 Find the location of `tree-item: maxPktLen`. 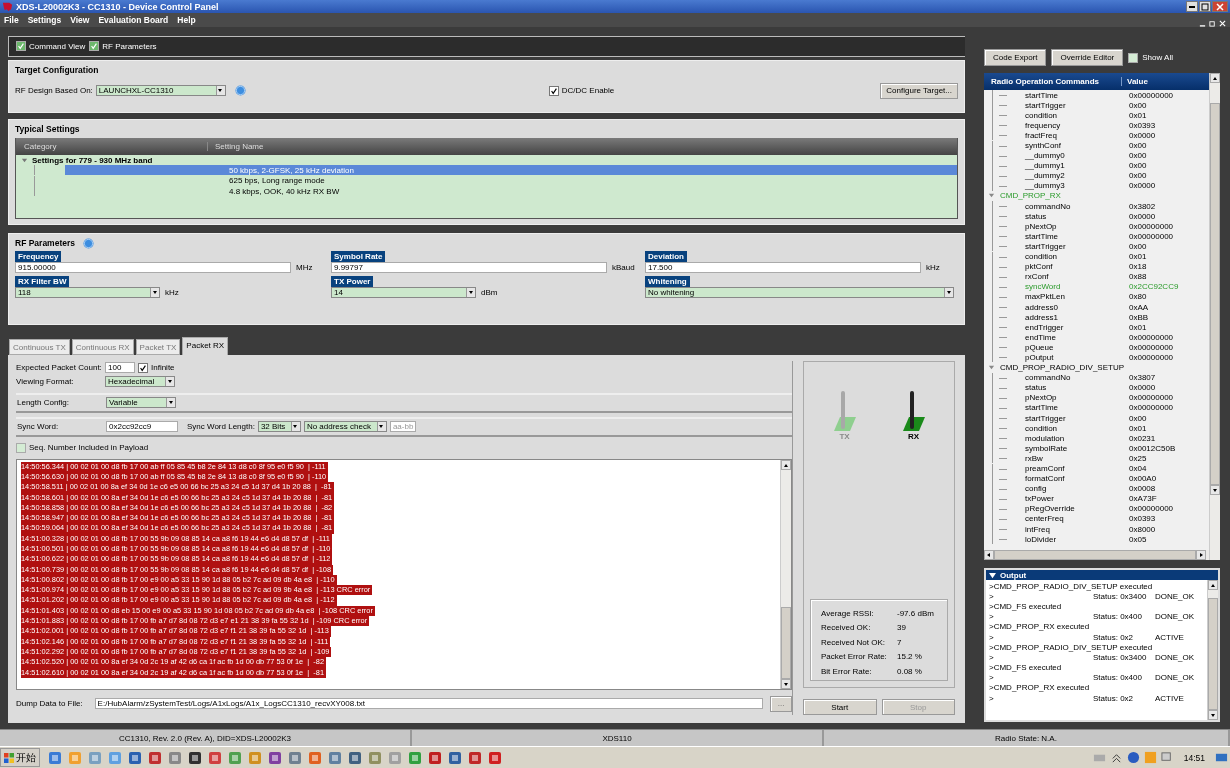

tree-item: maxPktLen is located at coordinates (1045, 297).